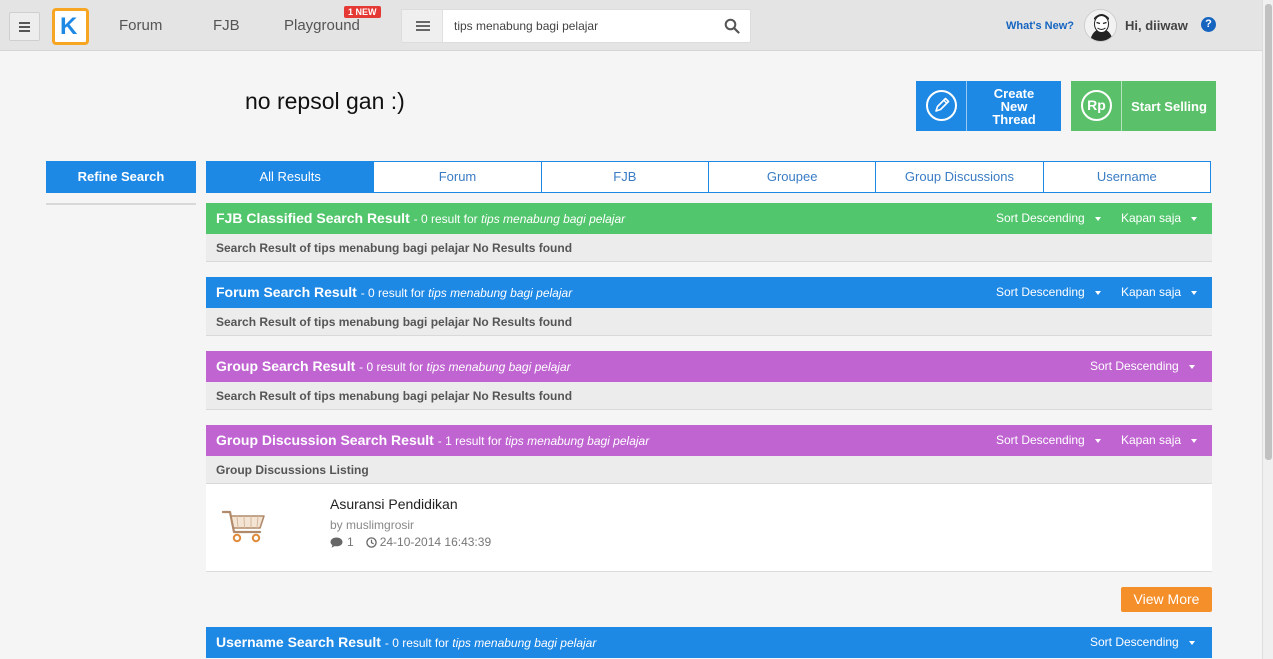  I want to click on nav-forum: Forum, so click(140, 25).